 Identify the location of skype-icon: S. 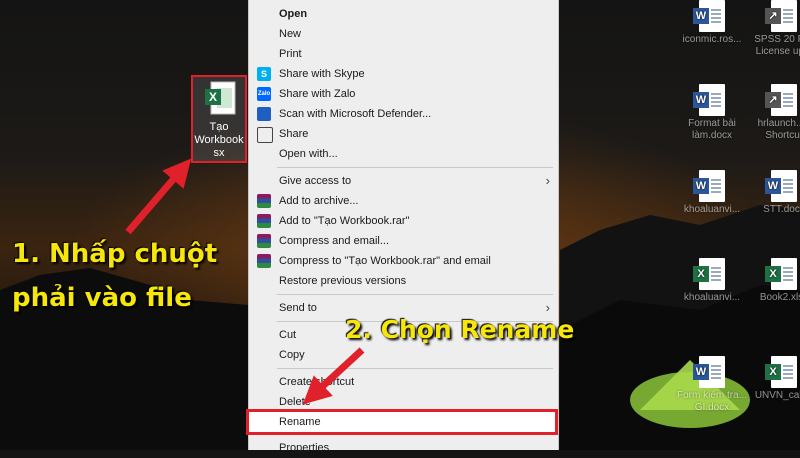
(264, 74).